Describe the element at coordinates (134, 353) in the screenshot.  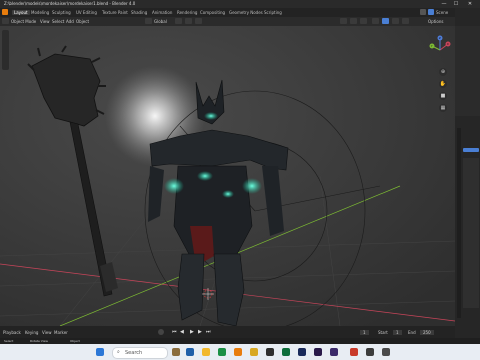
I see `search-placeholder: Search` at that location.